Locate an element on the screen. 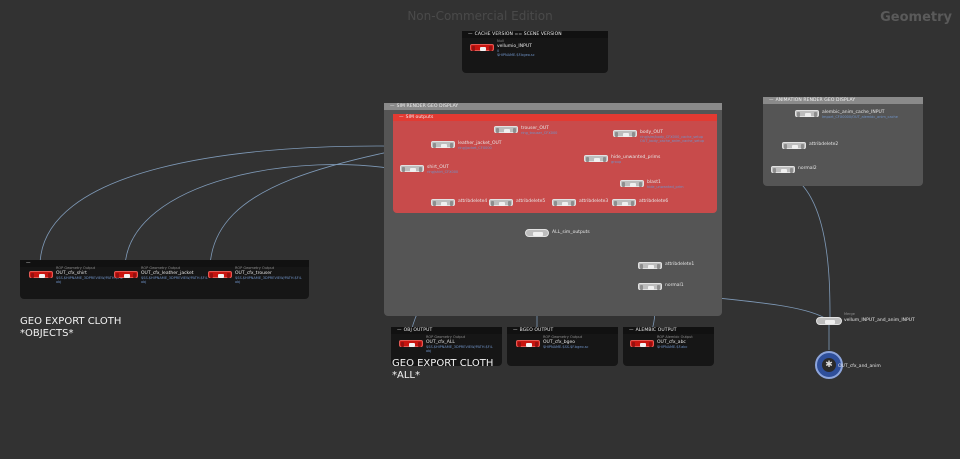 This screenshot has height=459, width=960. node-parm: $HIPNAME.$F.abc is located at coordinates (672, 347).